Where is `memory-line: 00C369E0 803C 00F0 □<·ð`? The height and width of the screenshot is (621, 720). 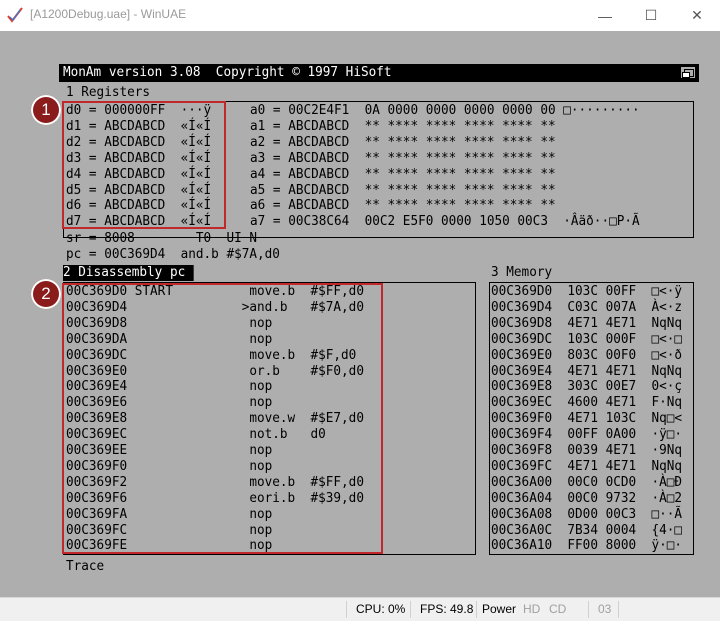 memory-line: 00C369E0 803C 00F0 □<·ð is located at coordinates (587, 354).